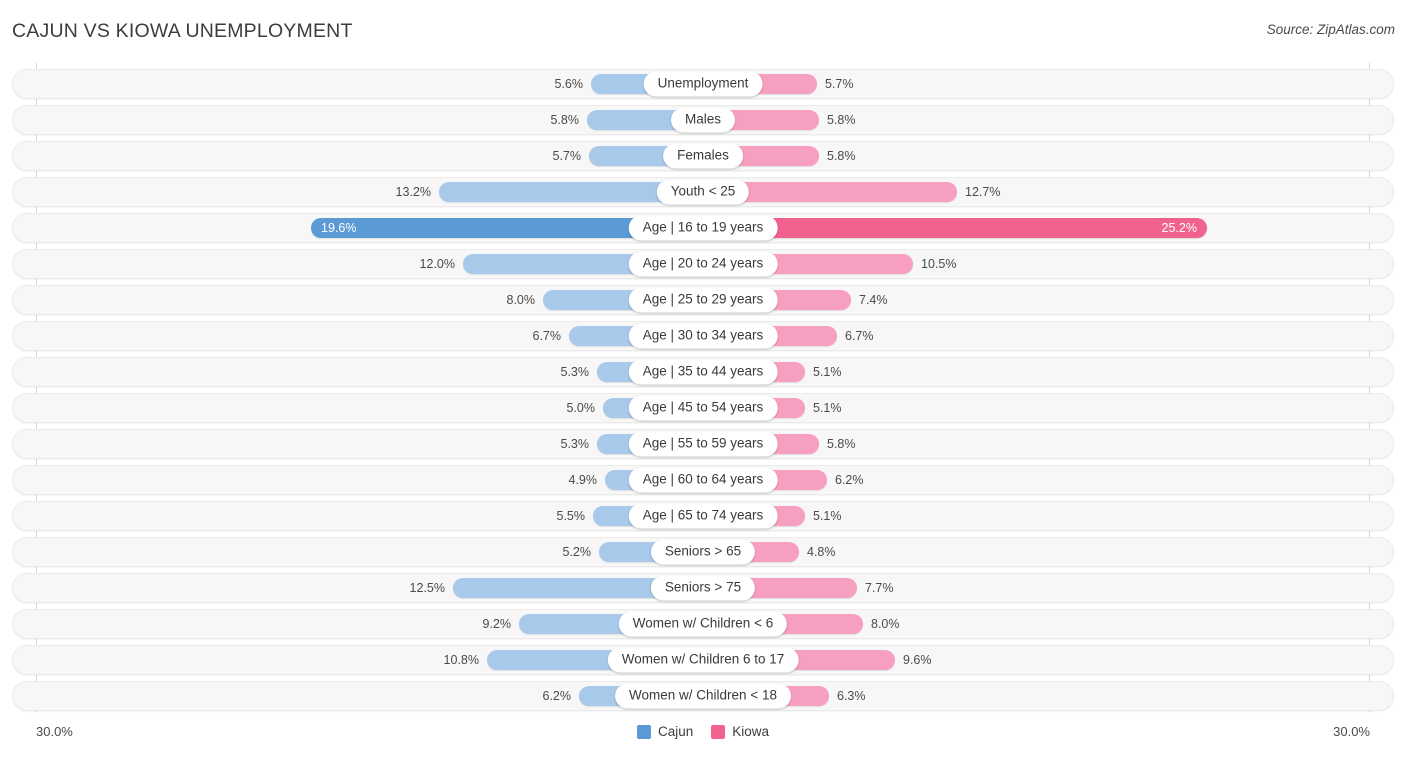  I want to click on legend-item: Kiowa, so click(740, 731).